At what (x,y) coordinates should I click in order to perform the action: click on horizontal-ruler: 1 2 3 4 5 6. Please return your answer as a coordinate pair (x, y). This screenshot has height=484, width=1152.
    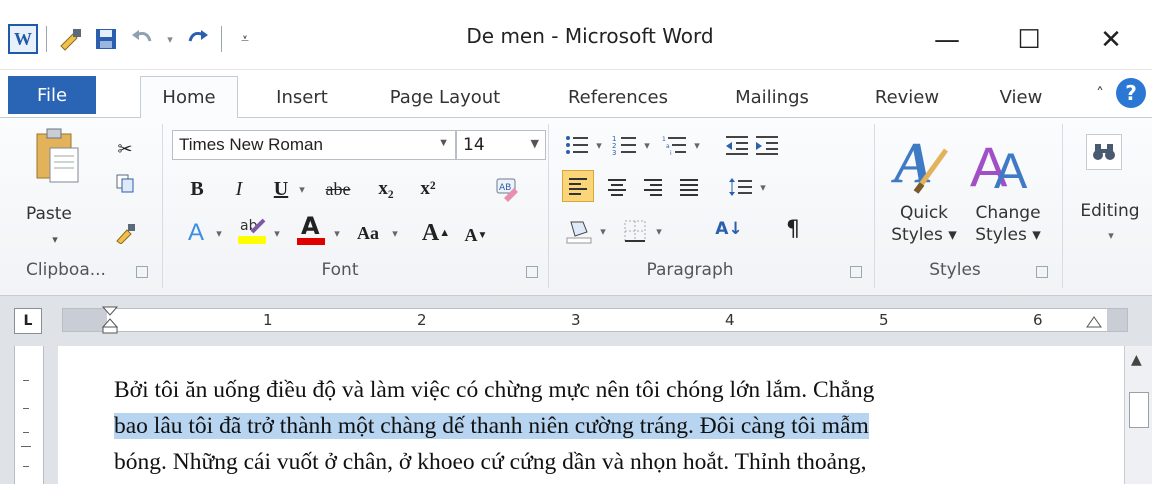
    Looking at the image, I should click on (595, 320).